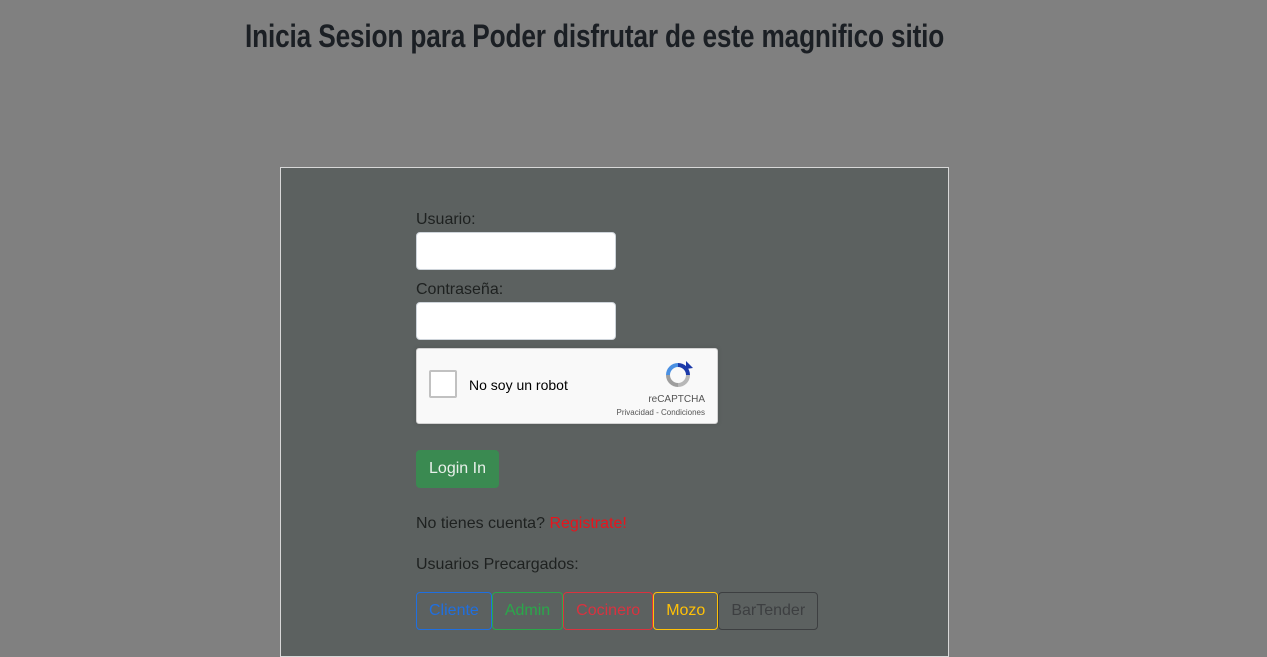  Describe the element at coordinates (460, 289) in the screenshot. I see `password-label: Contraseña:` at that location.